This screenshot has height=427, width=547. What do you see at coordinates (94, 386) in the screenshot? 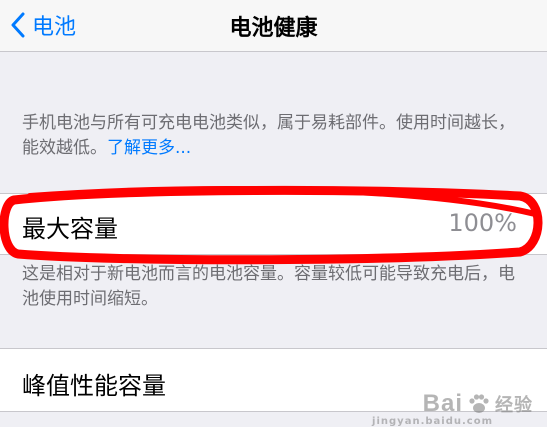
I see `peak-performance-label: 峰值性能容量` at bounding box center [94, 386].